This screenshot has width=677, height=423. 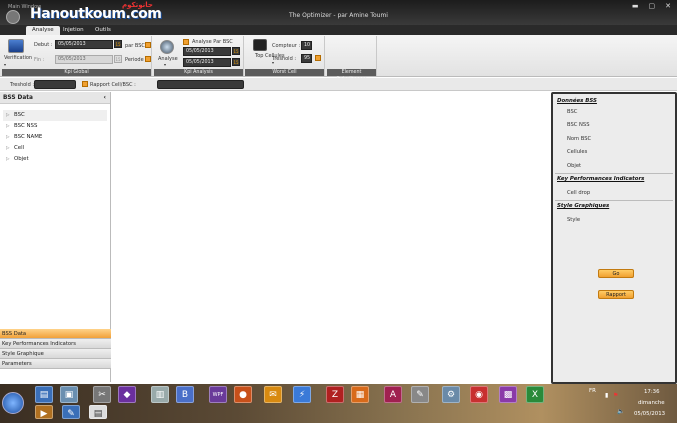 What do you see at coordinates (668, 6) in the screenshot?
I see `close-icon: ✕` at bounding box center [668, 6].